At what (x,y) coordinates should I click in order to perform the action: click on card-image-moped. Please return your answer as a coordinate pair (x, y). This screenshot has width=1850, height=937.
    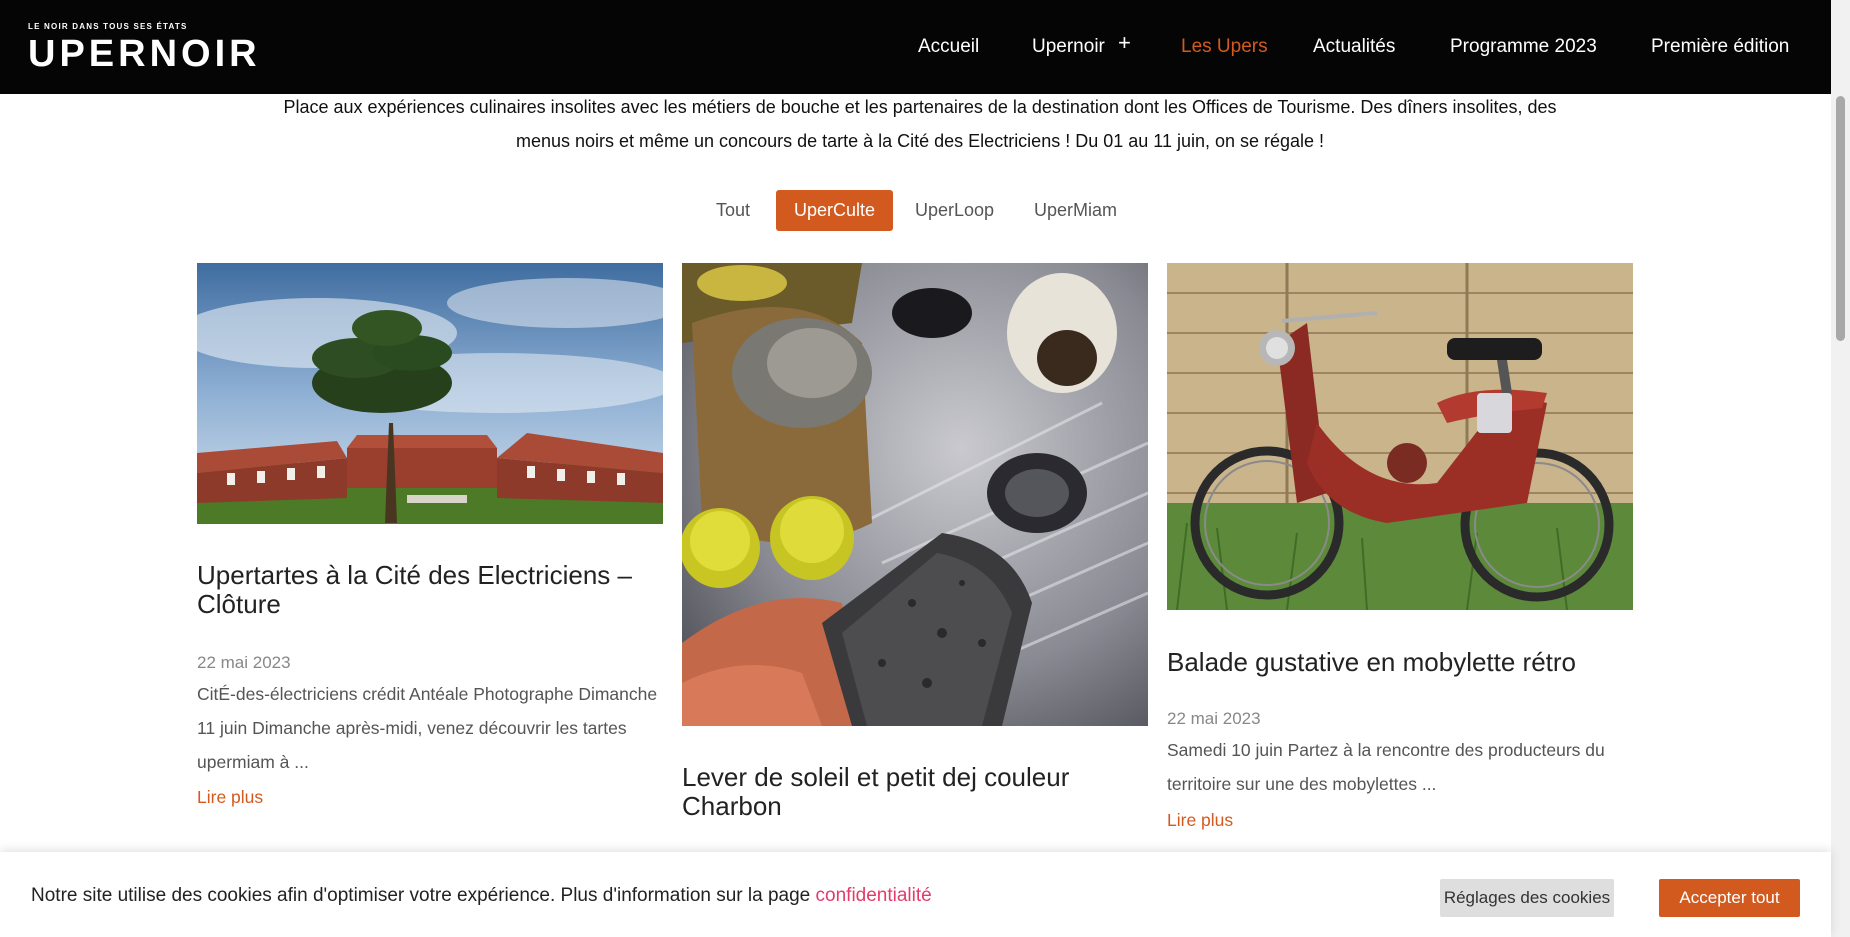
    Looking at the image, I should click on (1400, 436).